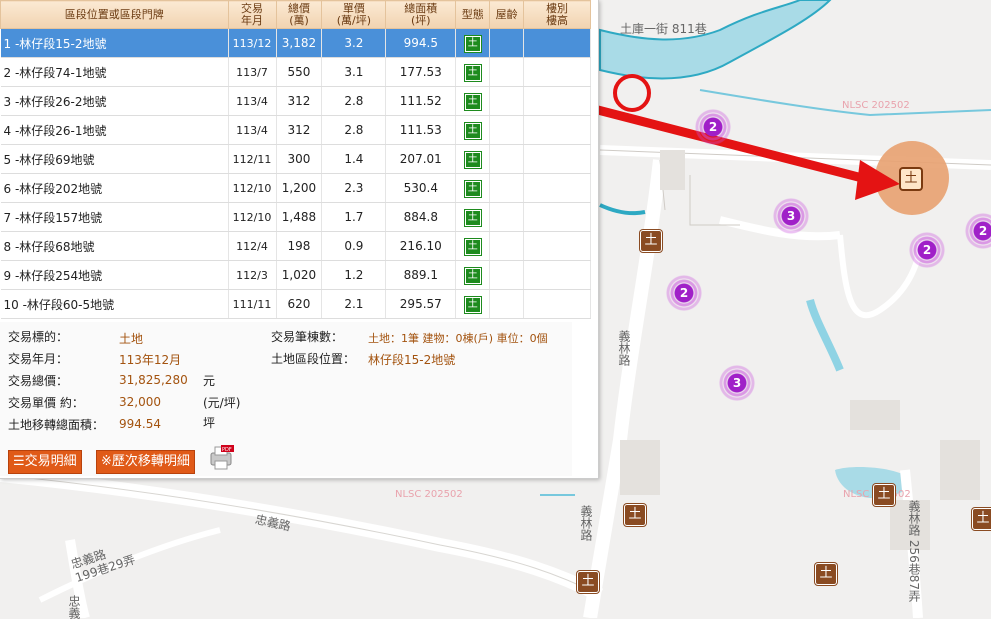  What do you see at coordinates (299, 188) in the screenshot?
I see `cell-total: 1,200` at bounding box center [299, 188].